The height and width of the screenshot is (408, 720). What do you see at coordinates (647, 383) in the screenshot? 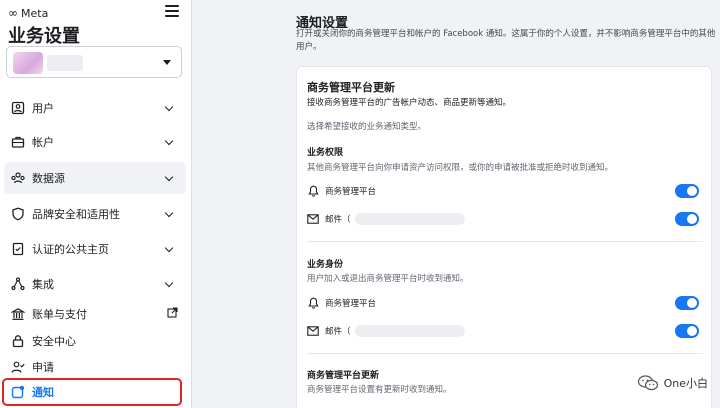
I see `wechat-icon` at bounding box center [647, 383].